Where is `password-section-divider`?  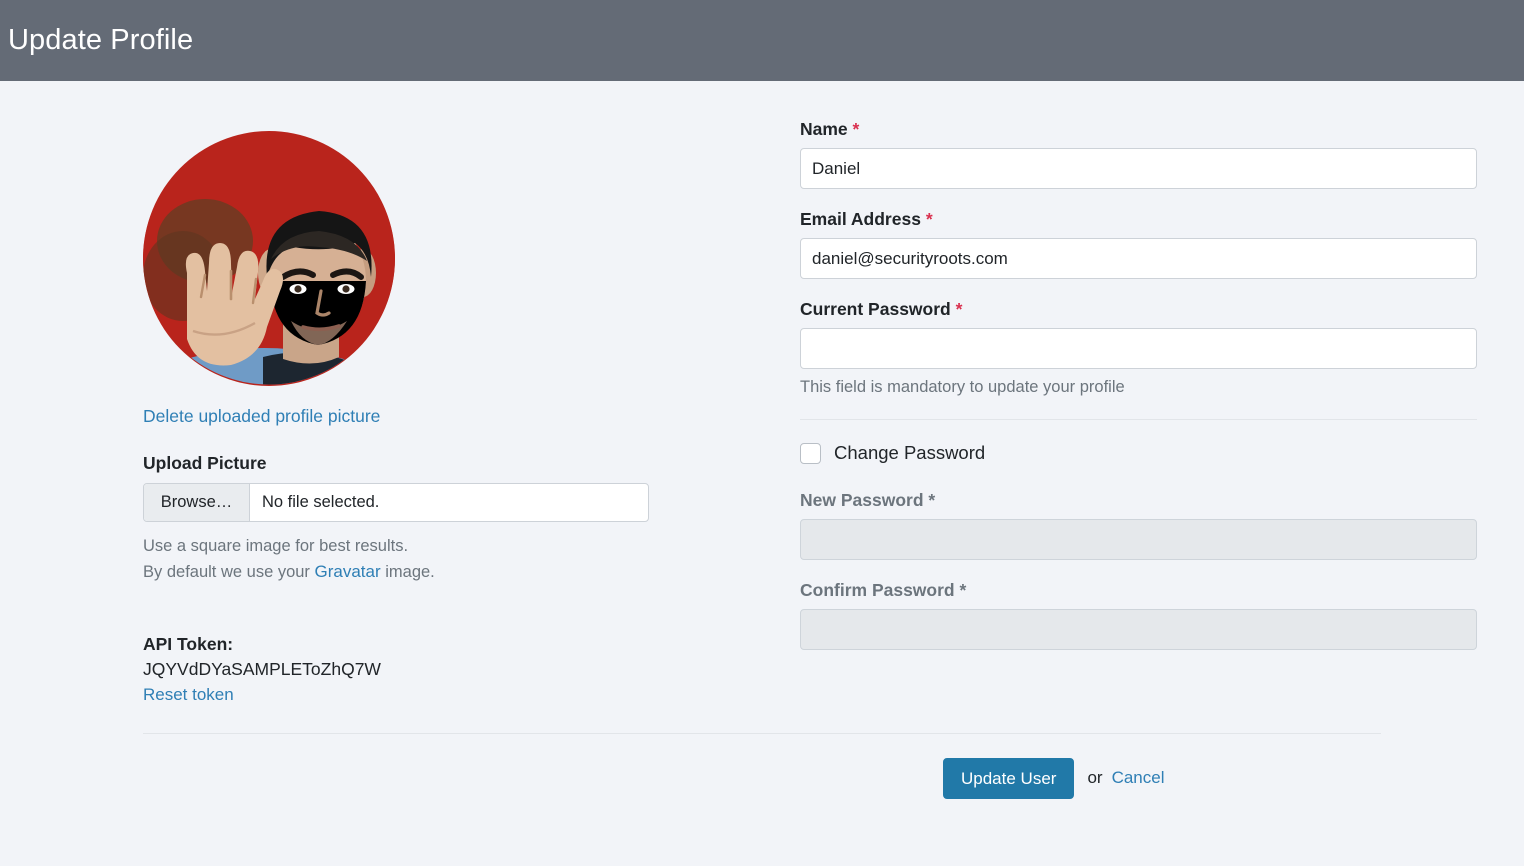
password-section-divider is located at coordinates (1138, 419).